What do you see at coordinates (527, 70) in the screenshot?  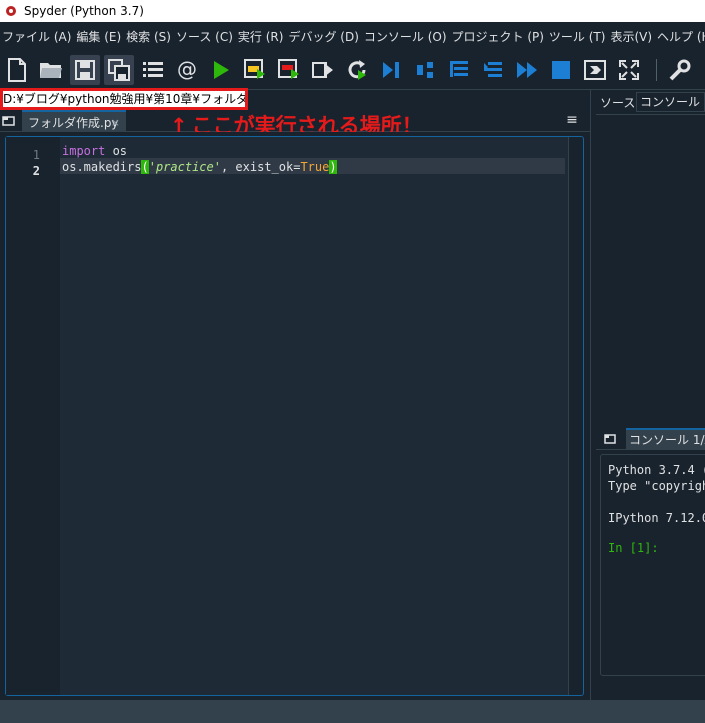 I see `continue-icon` at bounding box center [527, 70].